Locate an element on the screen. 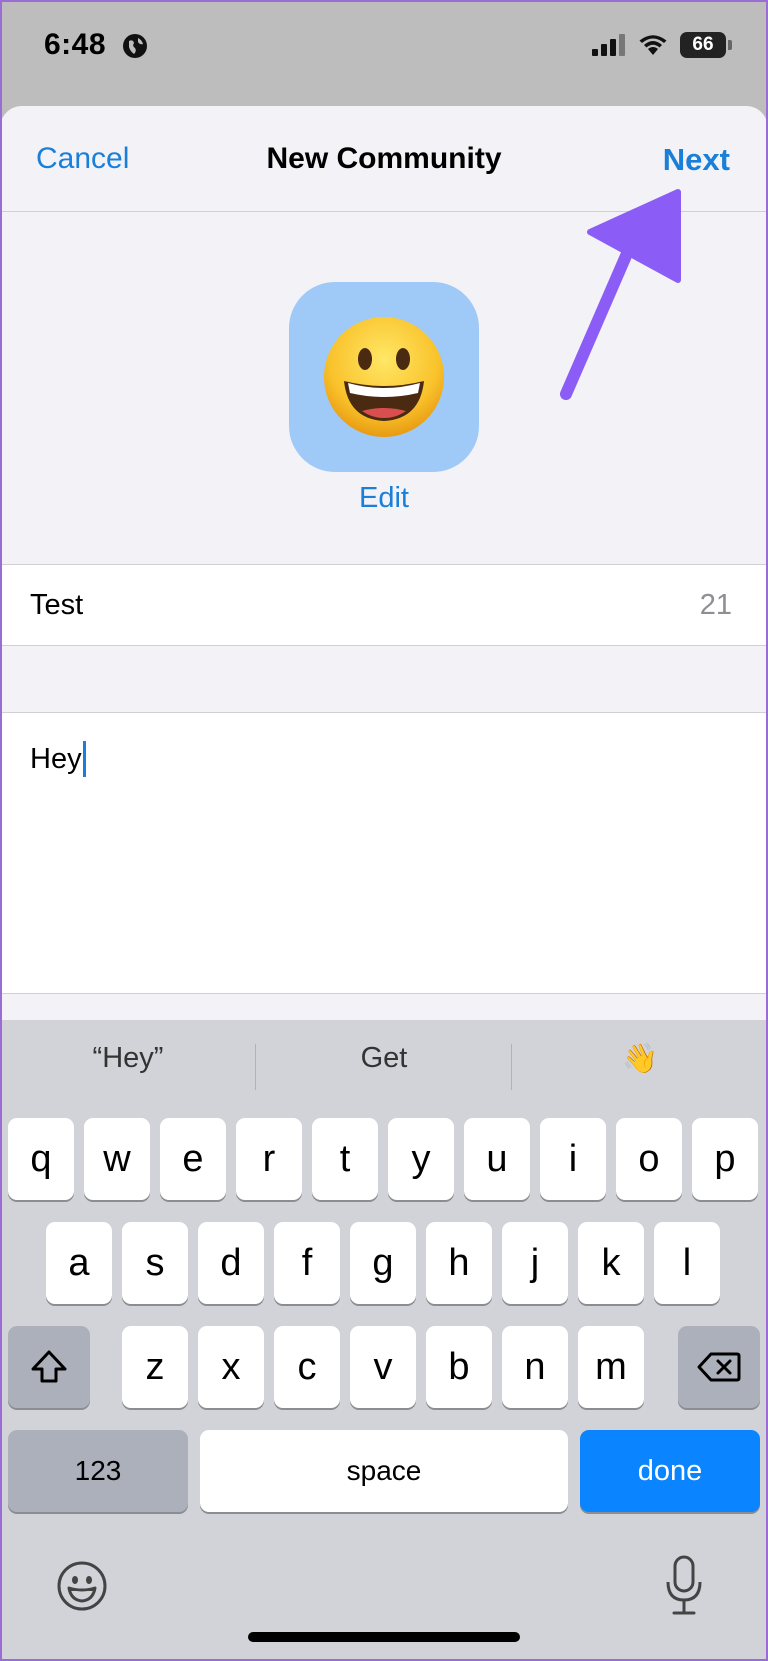 The image size is (768, 1661). key-e: e is located at coordinates (193, 1159).